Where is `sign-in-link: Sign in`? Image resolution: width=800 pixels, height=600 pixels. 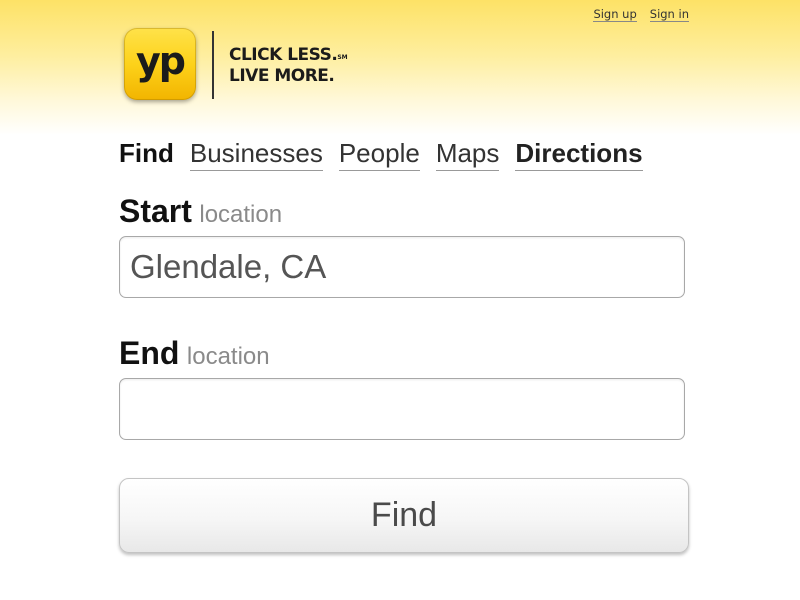 sign-in-link: Sign in is located at coordinates (669, 14).